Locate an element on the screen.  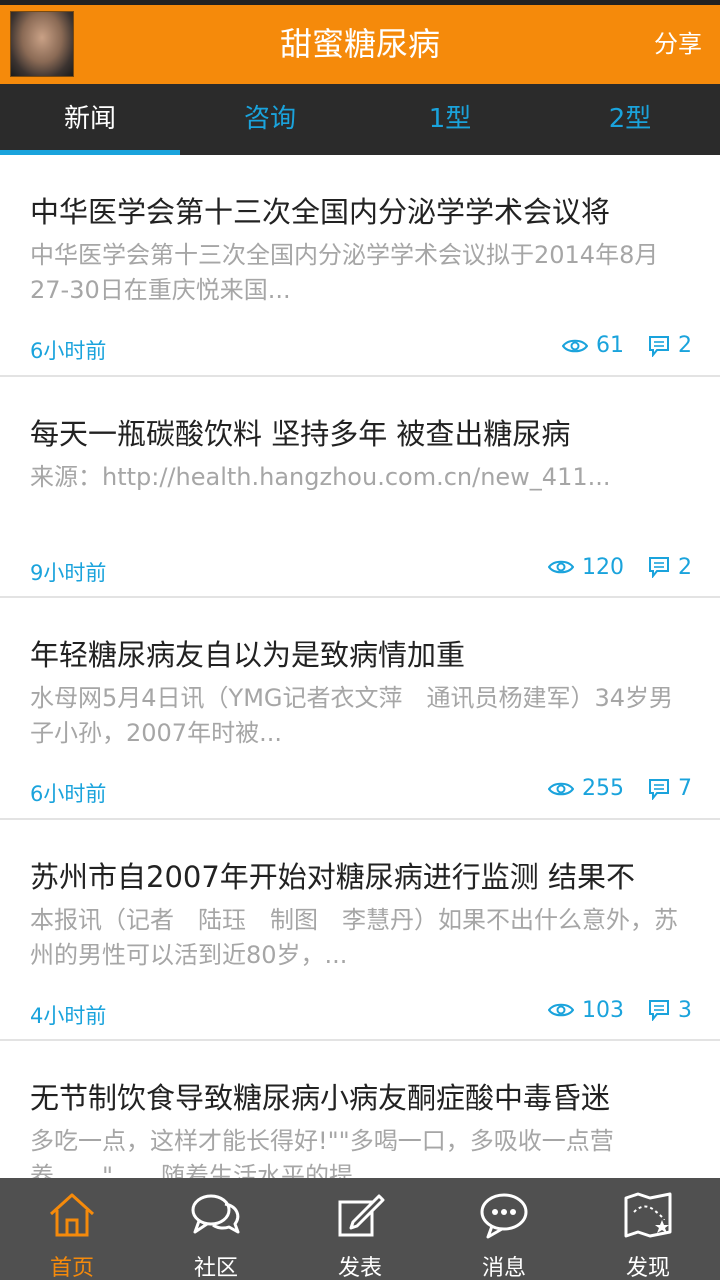
view-count: 103 is located at coordinates (603, 1010).